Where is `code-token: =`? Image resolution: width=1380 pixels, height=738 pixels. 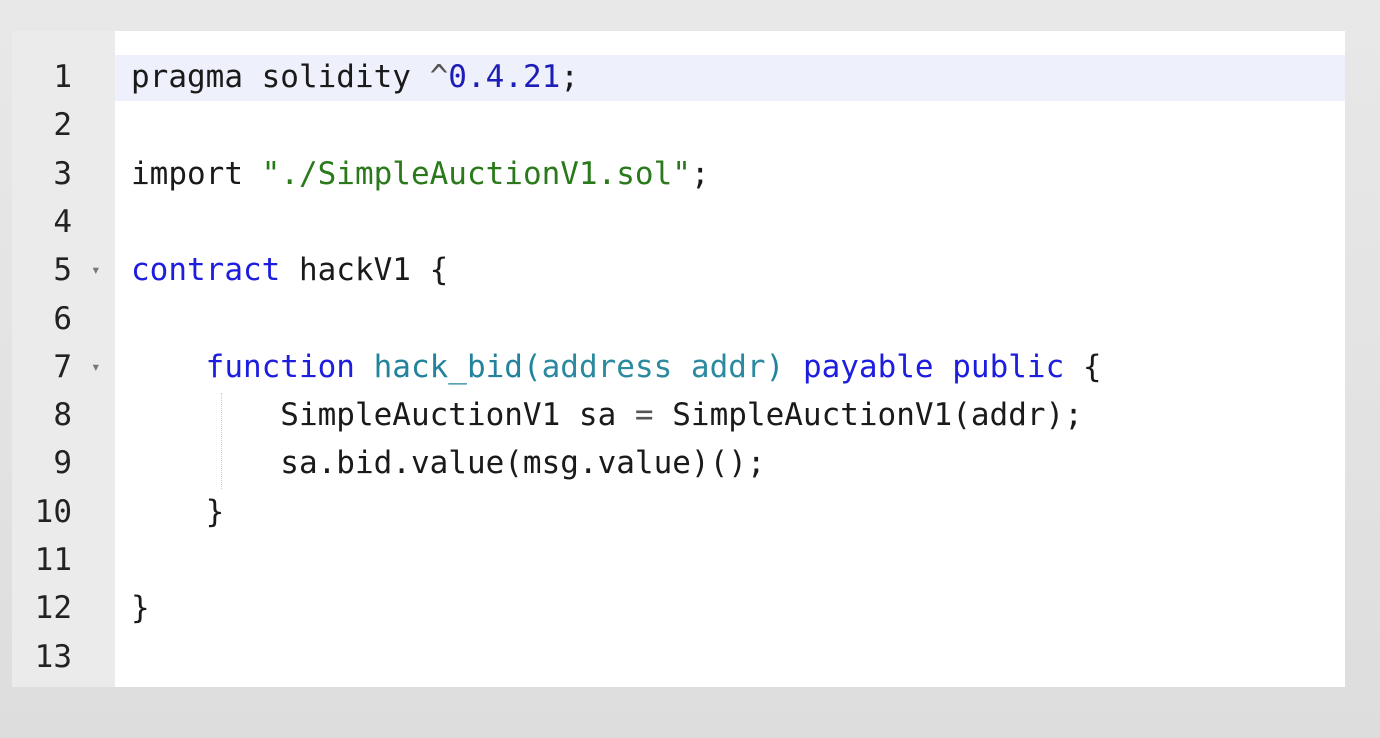 code-token: = is located at coordinates (644, 415).